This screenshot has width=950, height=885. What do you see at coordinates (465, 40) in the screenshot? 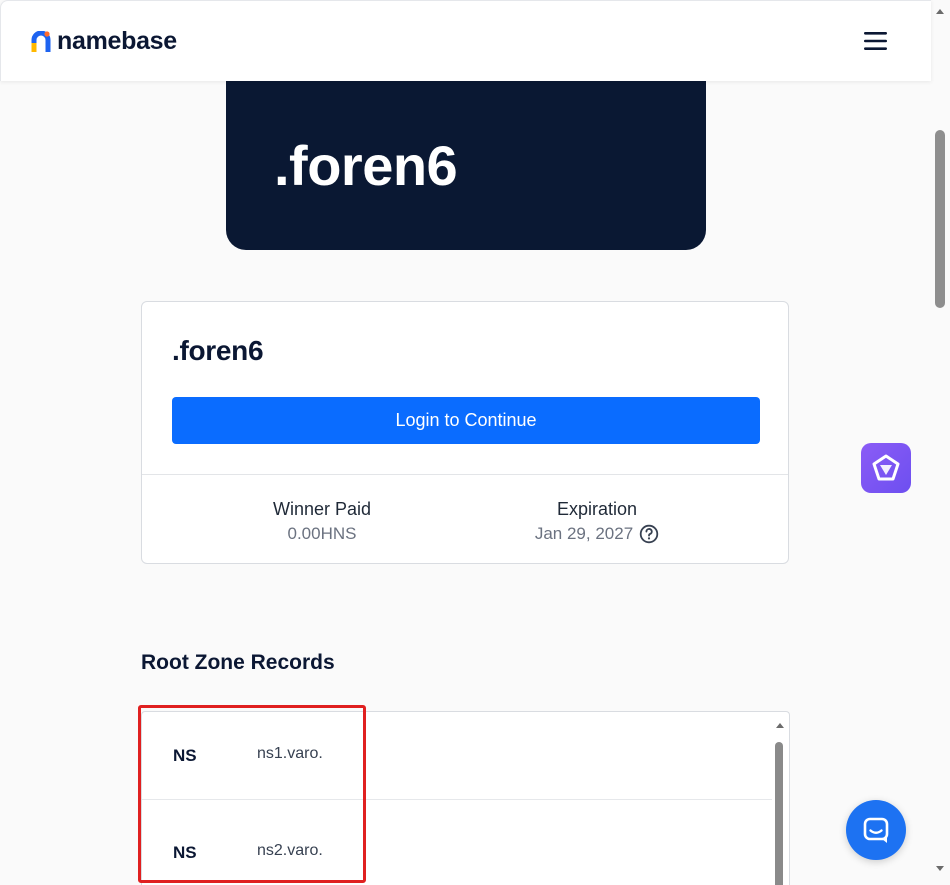
I see `top-navigation-bar: namebase` at bounding box center [465, 40].